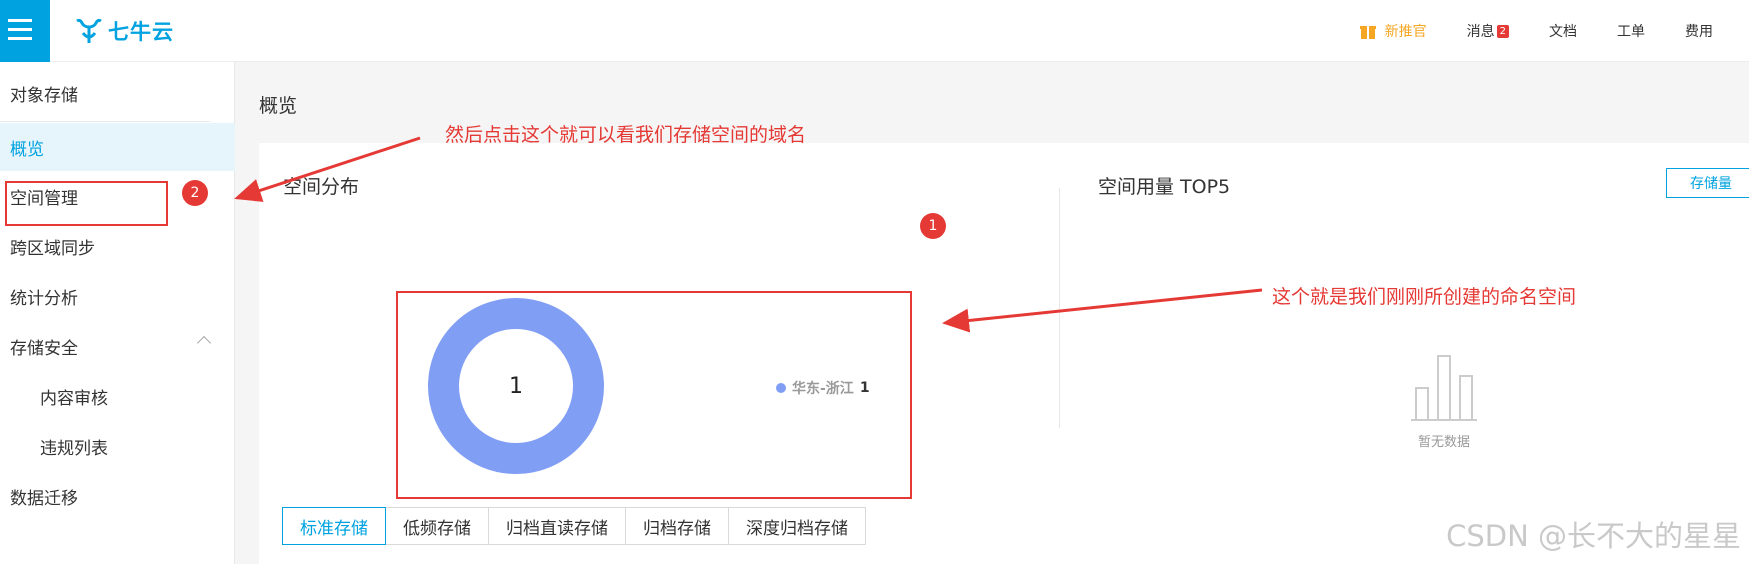 This screenshot has width=1749, height=564. What do you see at coordinates (117, 246) in the screenshot?
I see `sidebar-item-cross-region-sync: 跨区域同步` at bounding box center [117, 246].